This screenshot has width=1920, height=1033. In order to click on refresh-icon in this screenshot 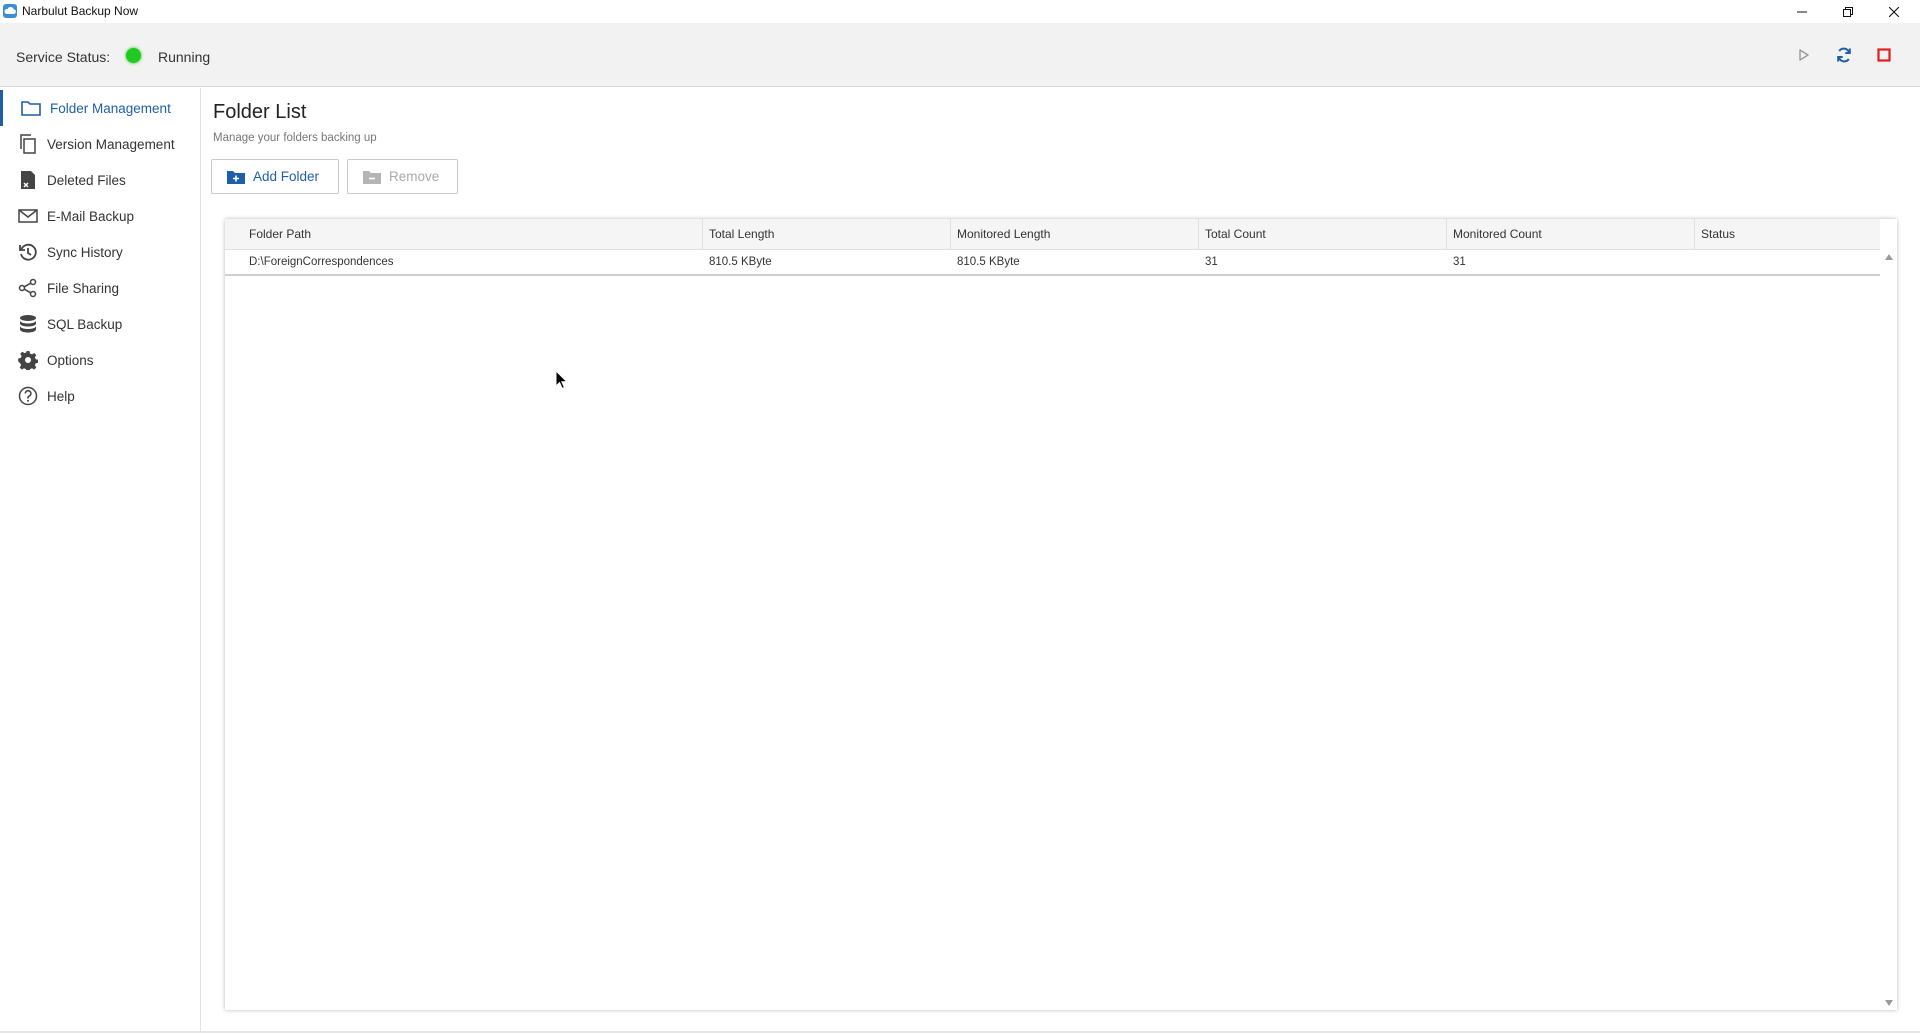, I will do `click(1844, 55)`.